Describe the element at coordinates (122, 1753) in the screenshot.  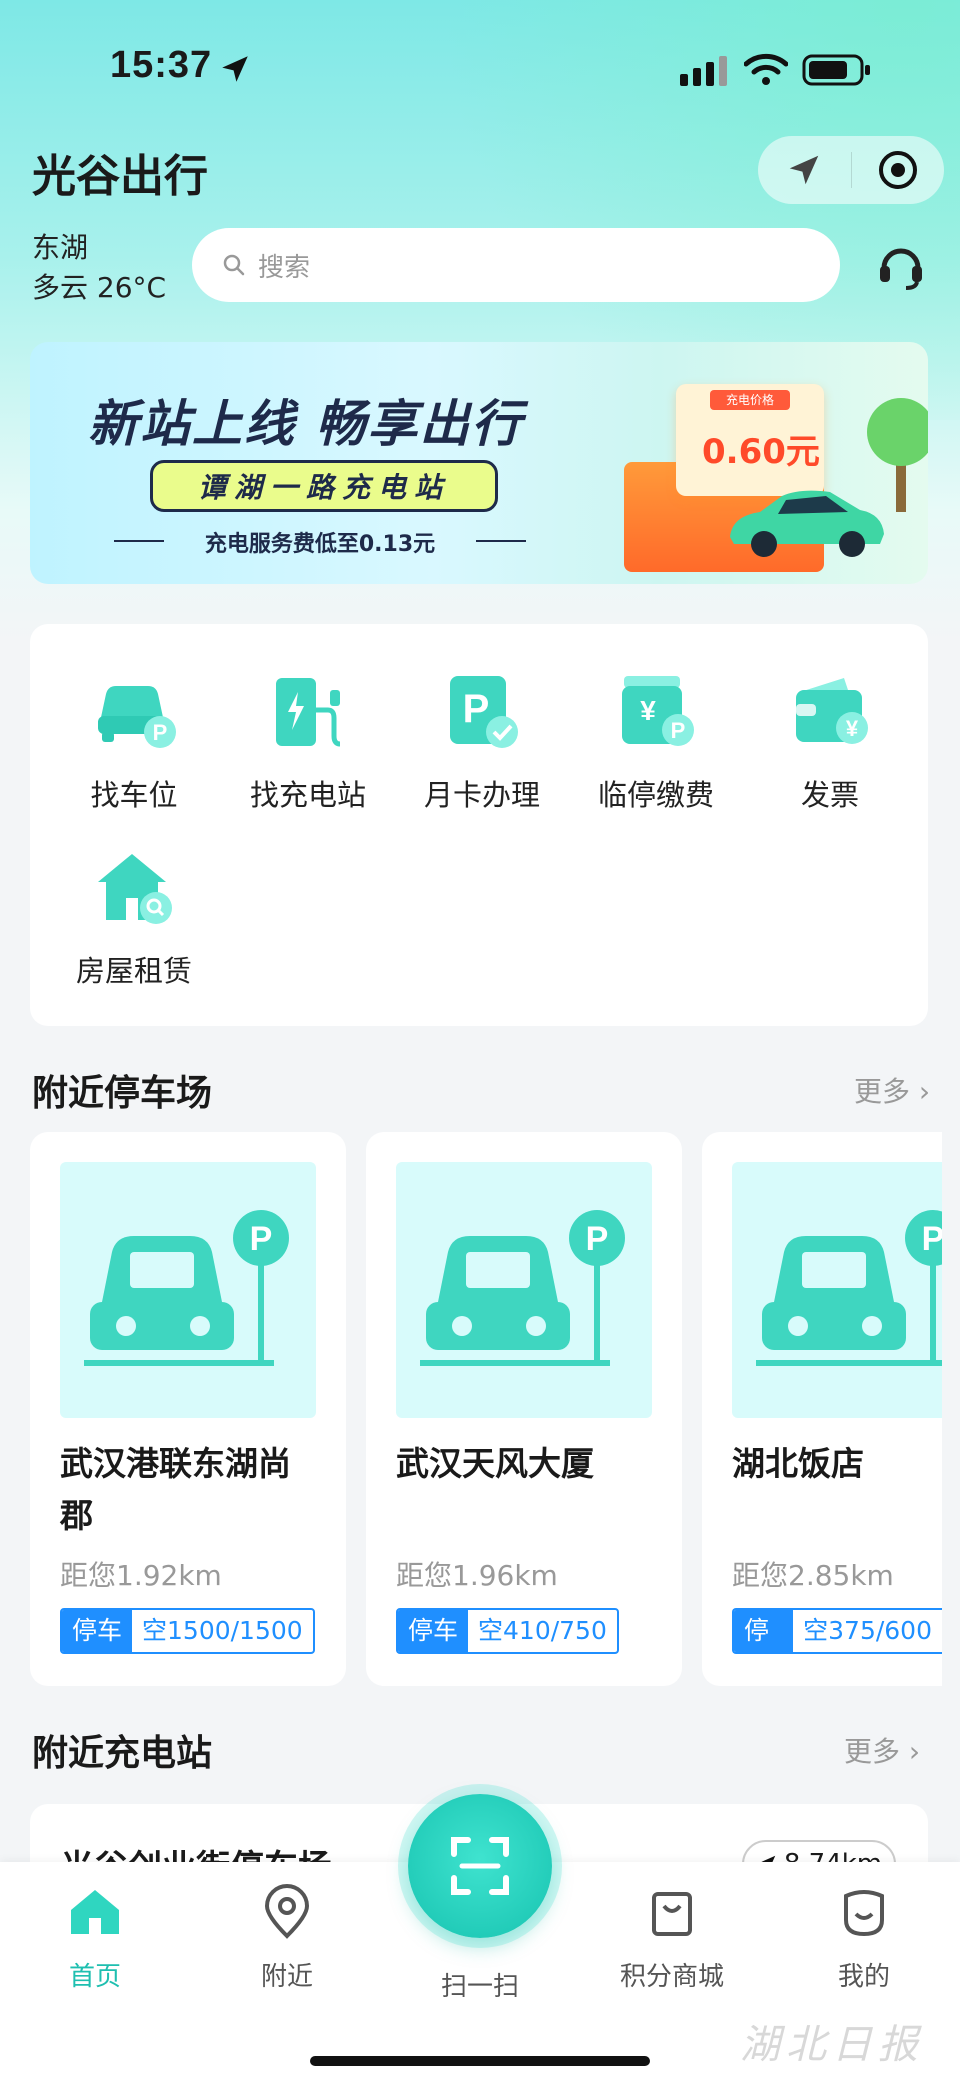
I see `nearby-charging-title: 附近充电站` at that location.